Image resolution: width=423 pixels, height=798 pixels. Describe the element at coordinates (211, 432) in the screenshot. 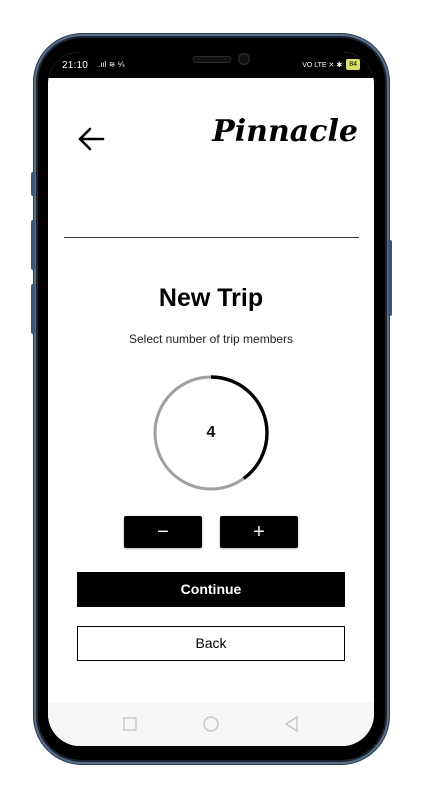

I see `member-count-value: 4` at that location.